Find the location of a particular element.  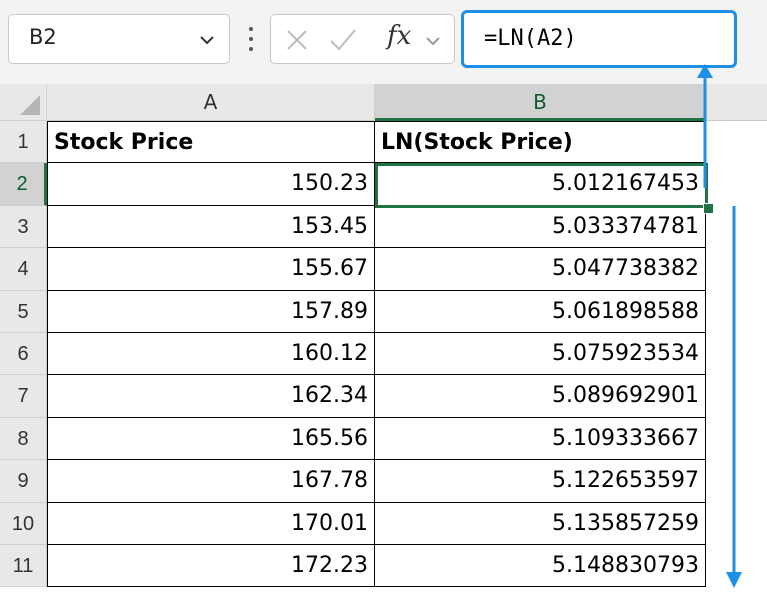

stock-price-cell: 170.01 is located at coordinates (211, 523).